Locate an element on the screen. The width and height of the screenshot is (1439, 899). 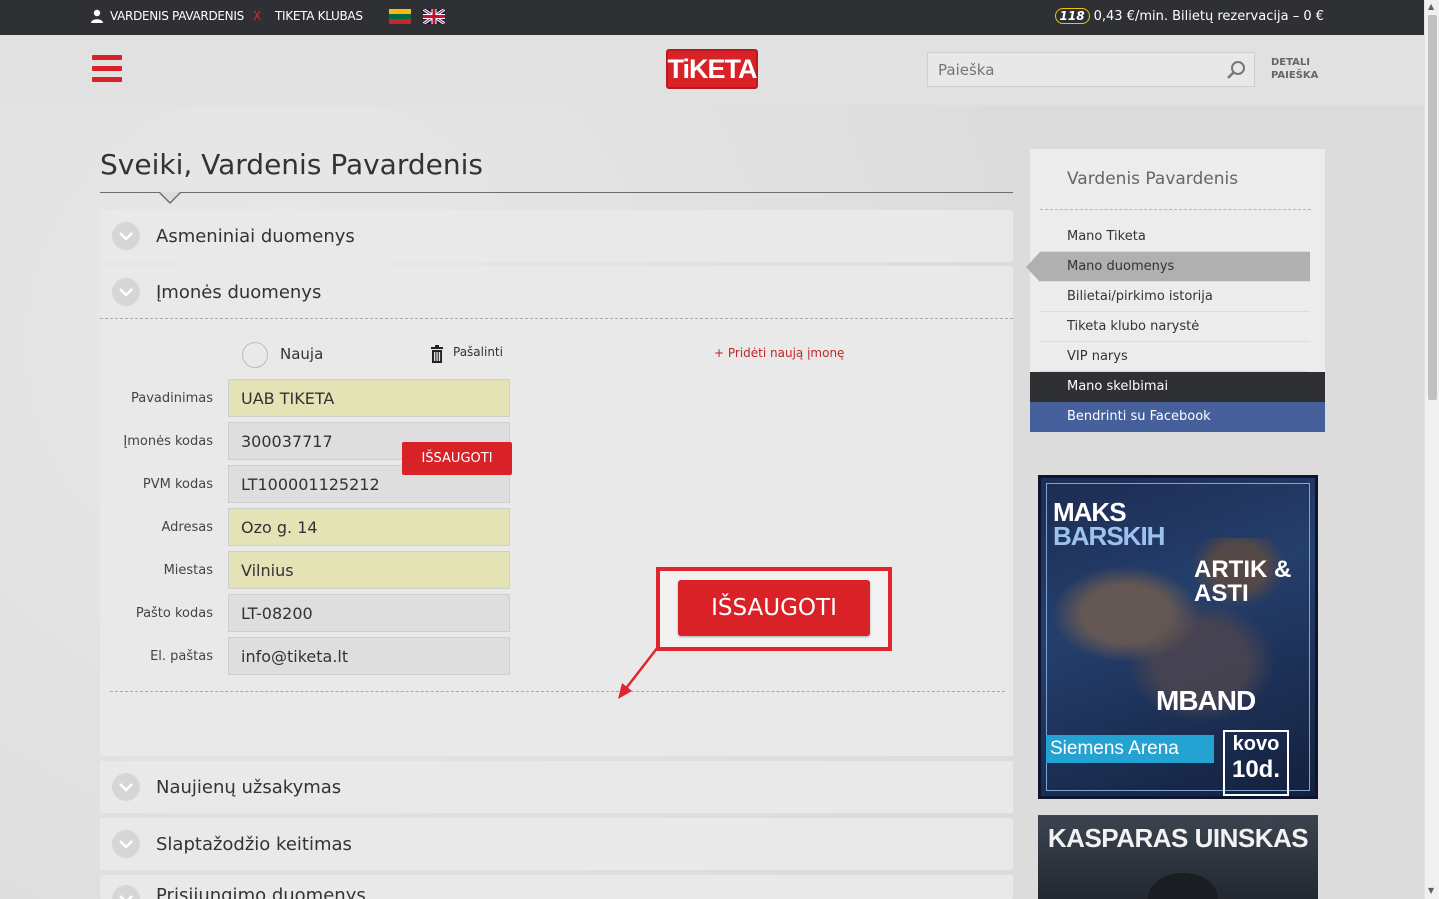
sidebar-item-my-ads: Mano skelbimai is located at coordinates (1177, 387).